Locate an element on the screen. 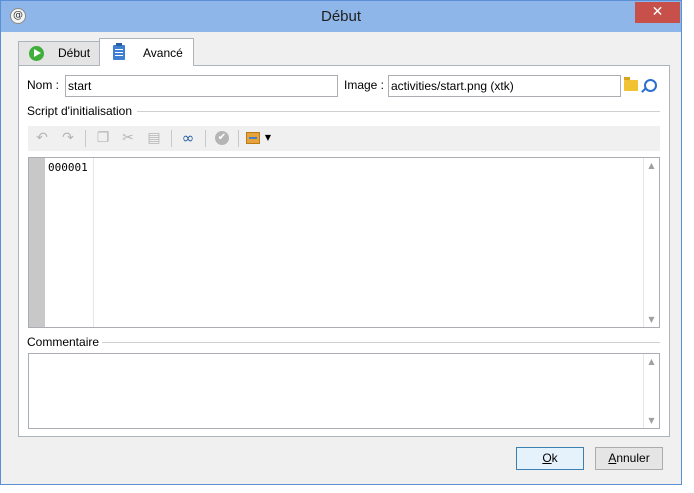  tab-debut: Début is located at coordinates (59, 53).